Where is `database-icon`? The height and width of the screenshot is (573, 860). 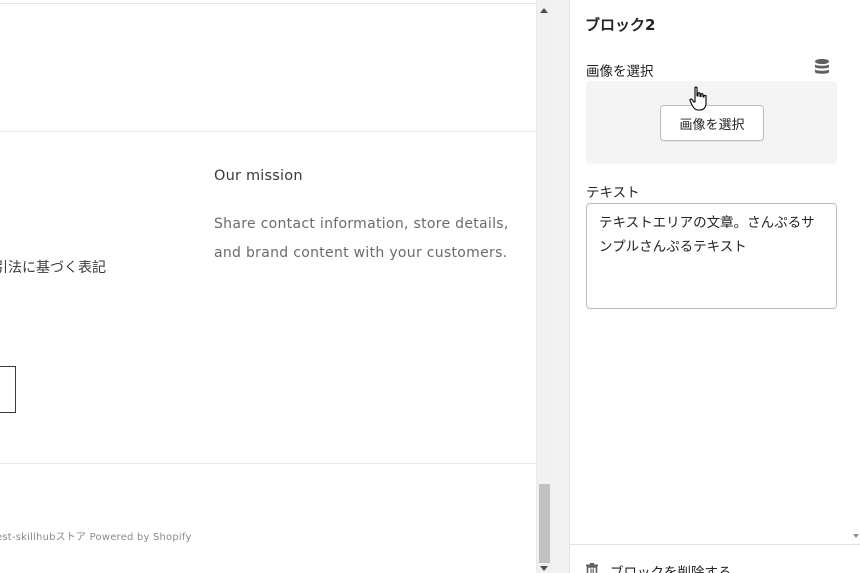
database-icon is located at coordinates (822, 67).